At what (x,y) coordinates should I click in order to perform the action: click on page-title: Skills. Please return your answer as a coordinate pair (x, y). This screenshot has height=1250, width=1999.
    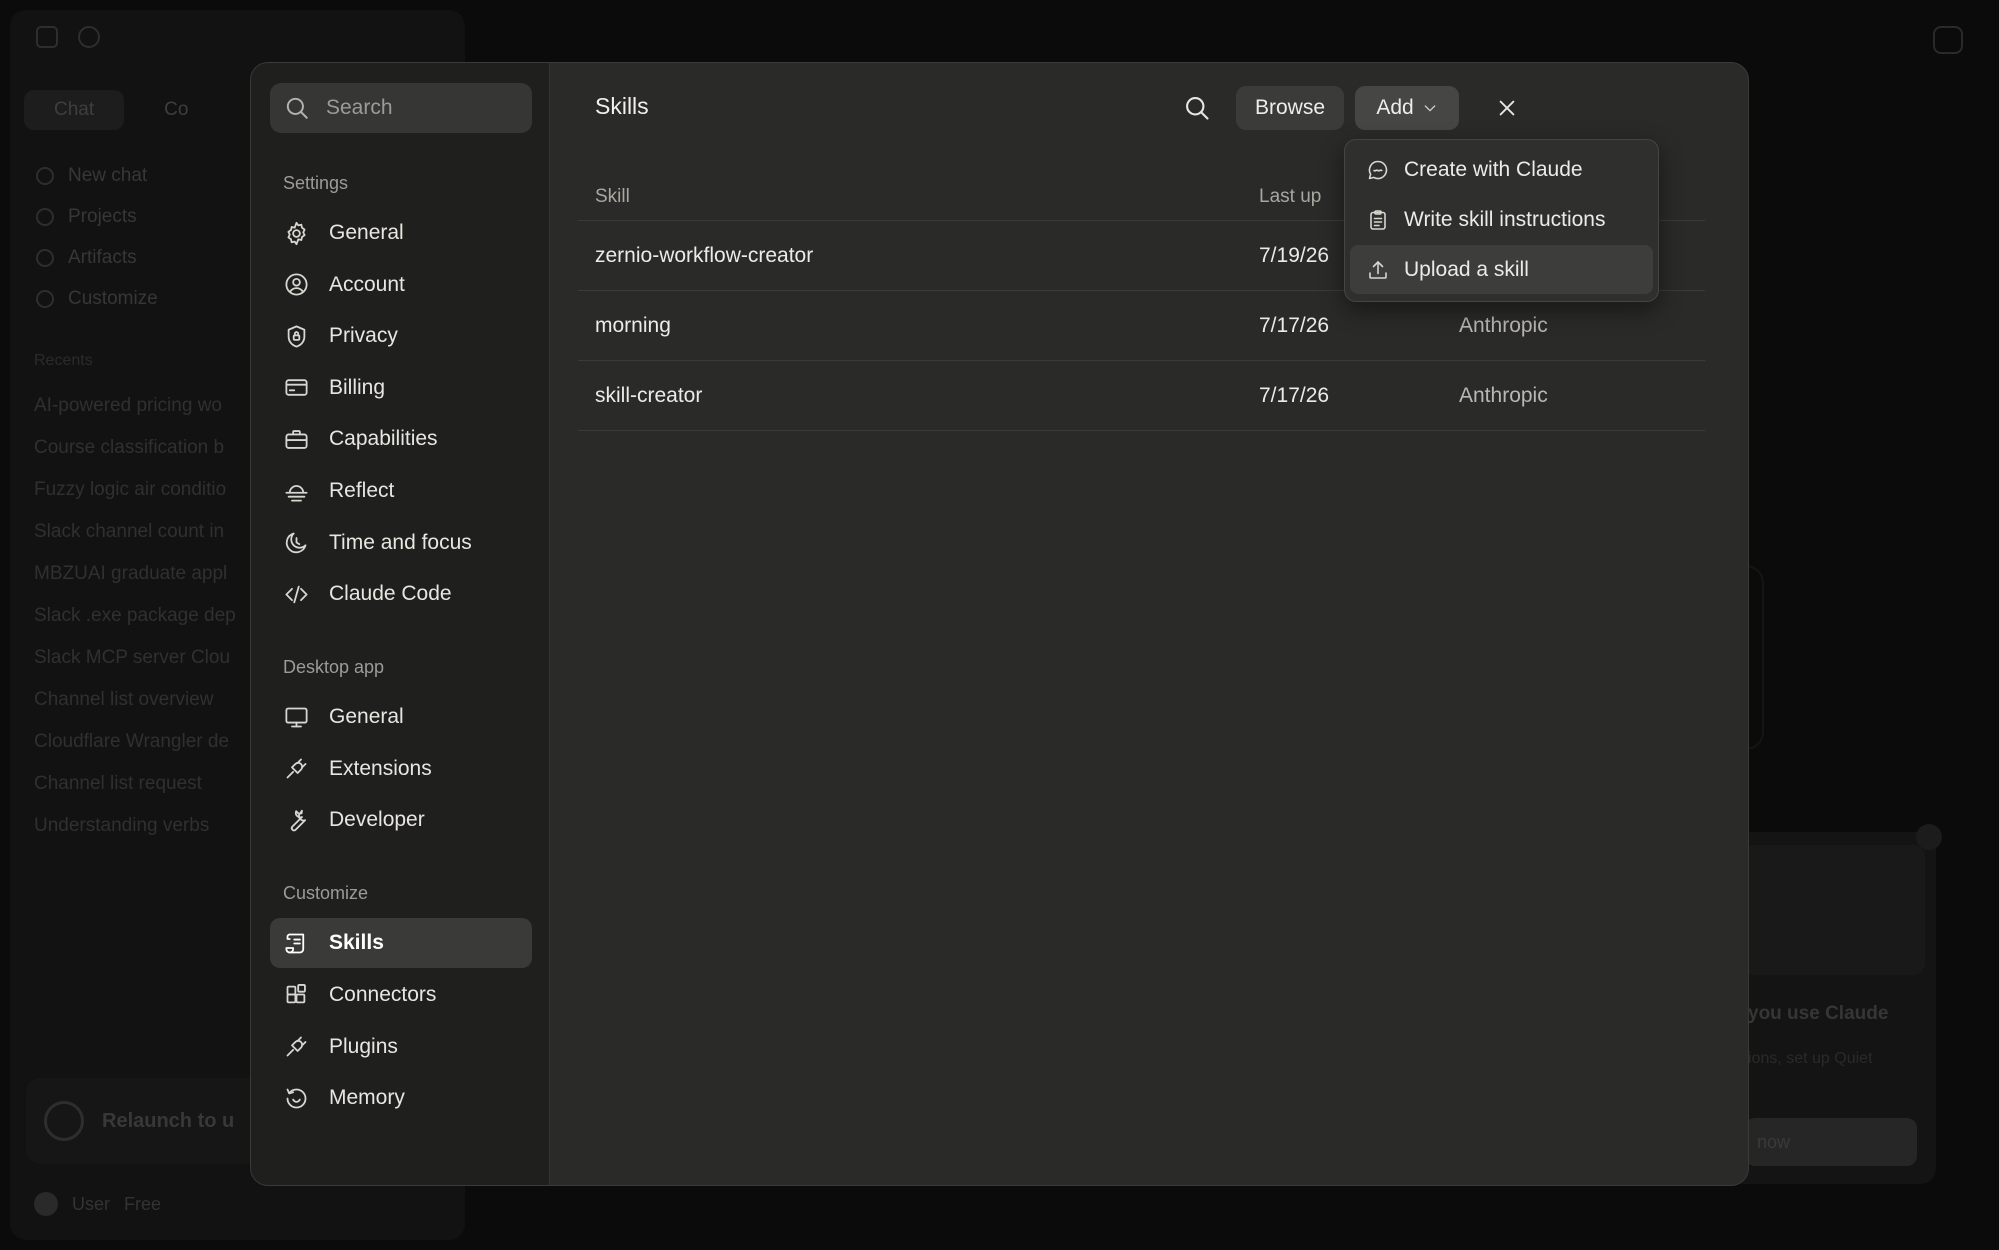
    Looking at the image, I should click on (622, 106).